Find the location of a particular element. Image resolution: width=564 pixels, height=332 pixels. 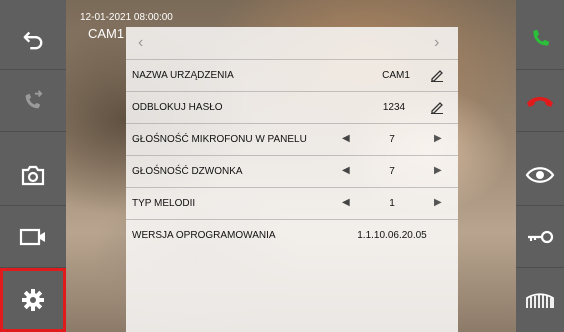

setting-label: ODBLOKUJ HASŁO is located at coordinates (177, 107).